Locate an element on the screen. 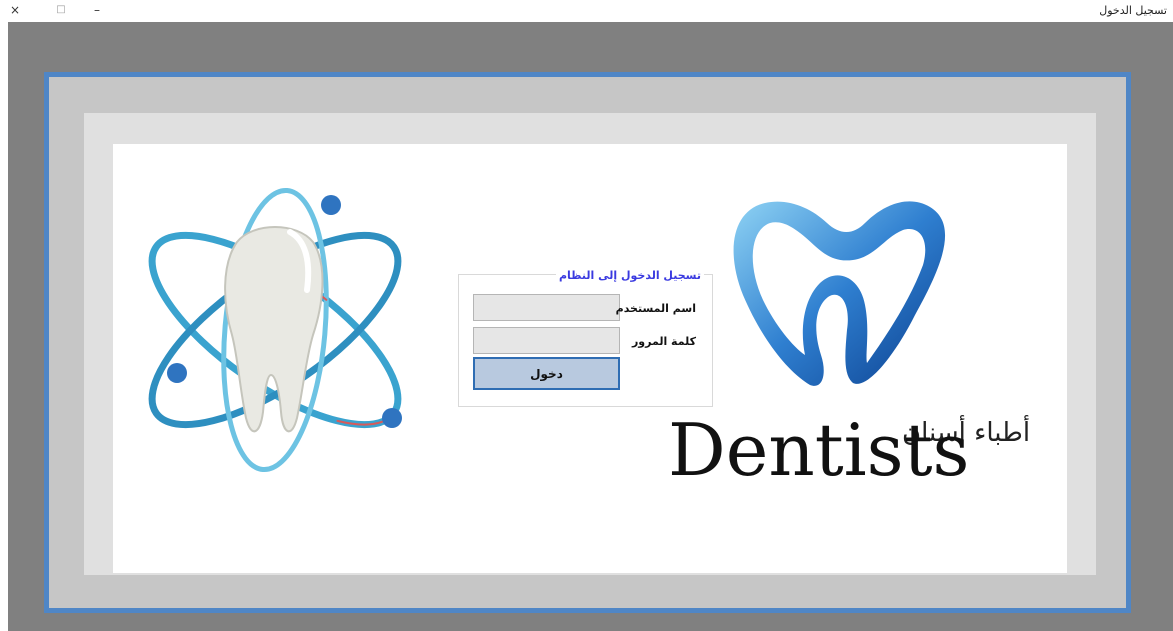 The image size is (1173, 631). window-title: تسجيل الدخول is located at coordinates (1133, 10).